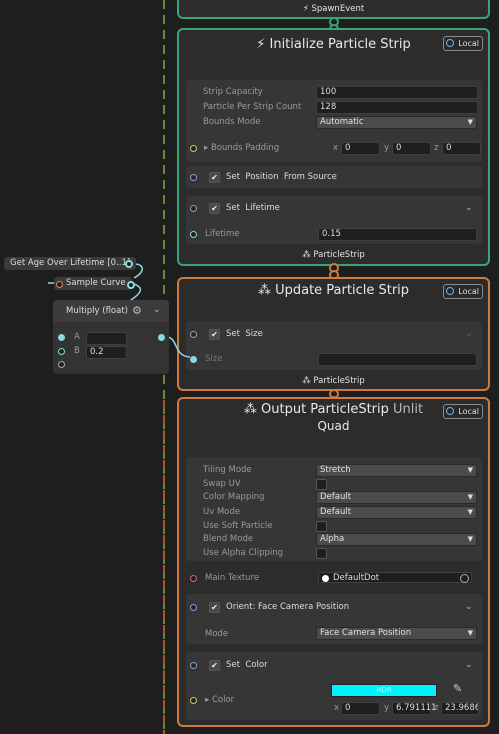 The width and height of the screenshot is (499, 734). What do you see at coordinates (106, 352) in the screenshot?
I see `input-b-field: 0.2` at bounding box center [106, 352].